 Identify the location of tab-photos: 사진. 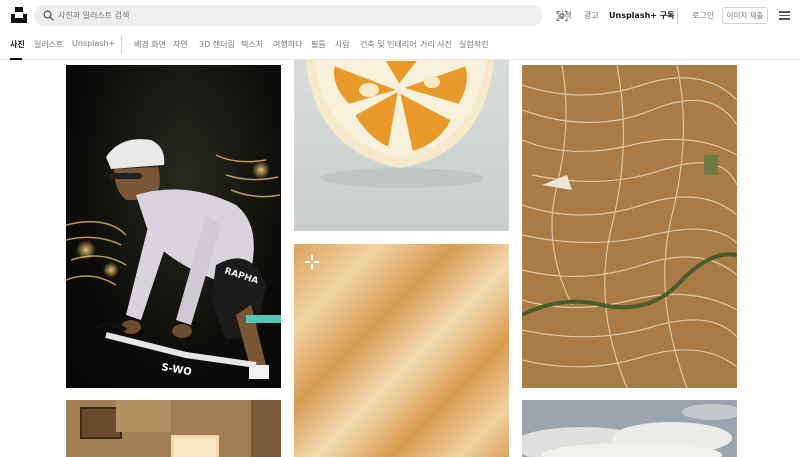
(17, 44).